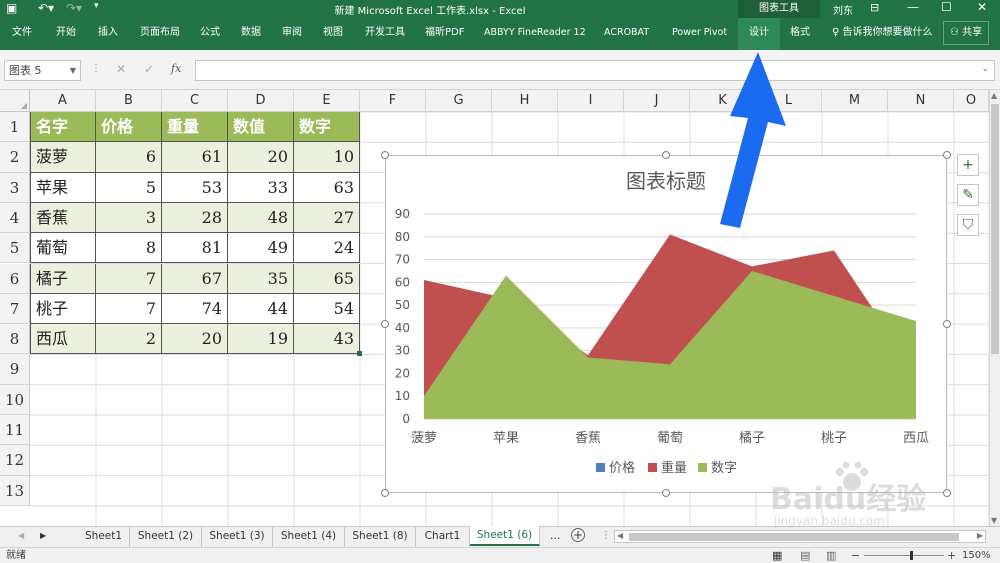 This screenshot has height=563, width=1000. What do you see at coordinates (149, 69) in the screenshot?
I see `enter-icon: ✓` at bounding box center [149, 69].